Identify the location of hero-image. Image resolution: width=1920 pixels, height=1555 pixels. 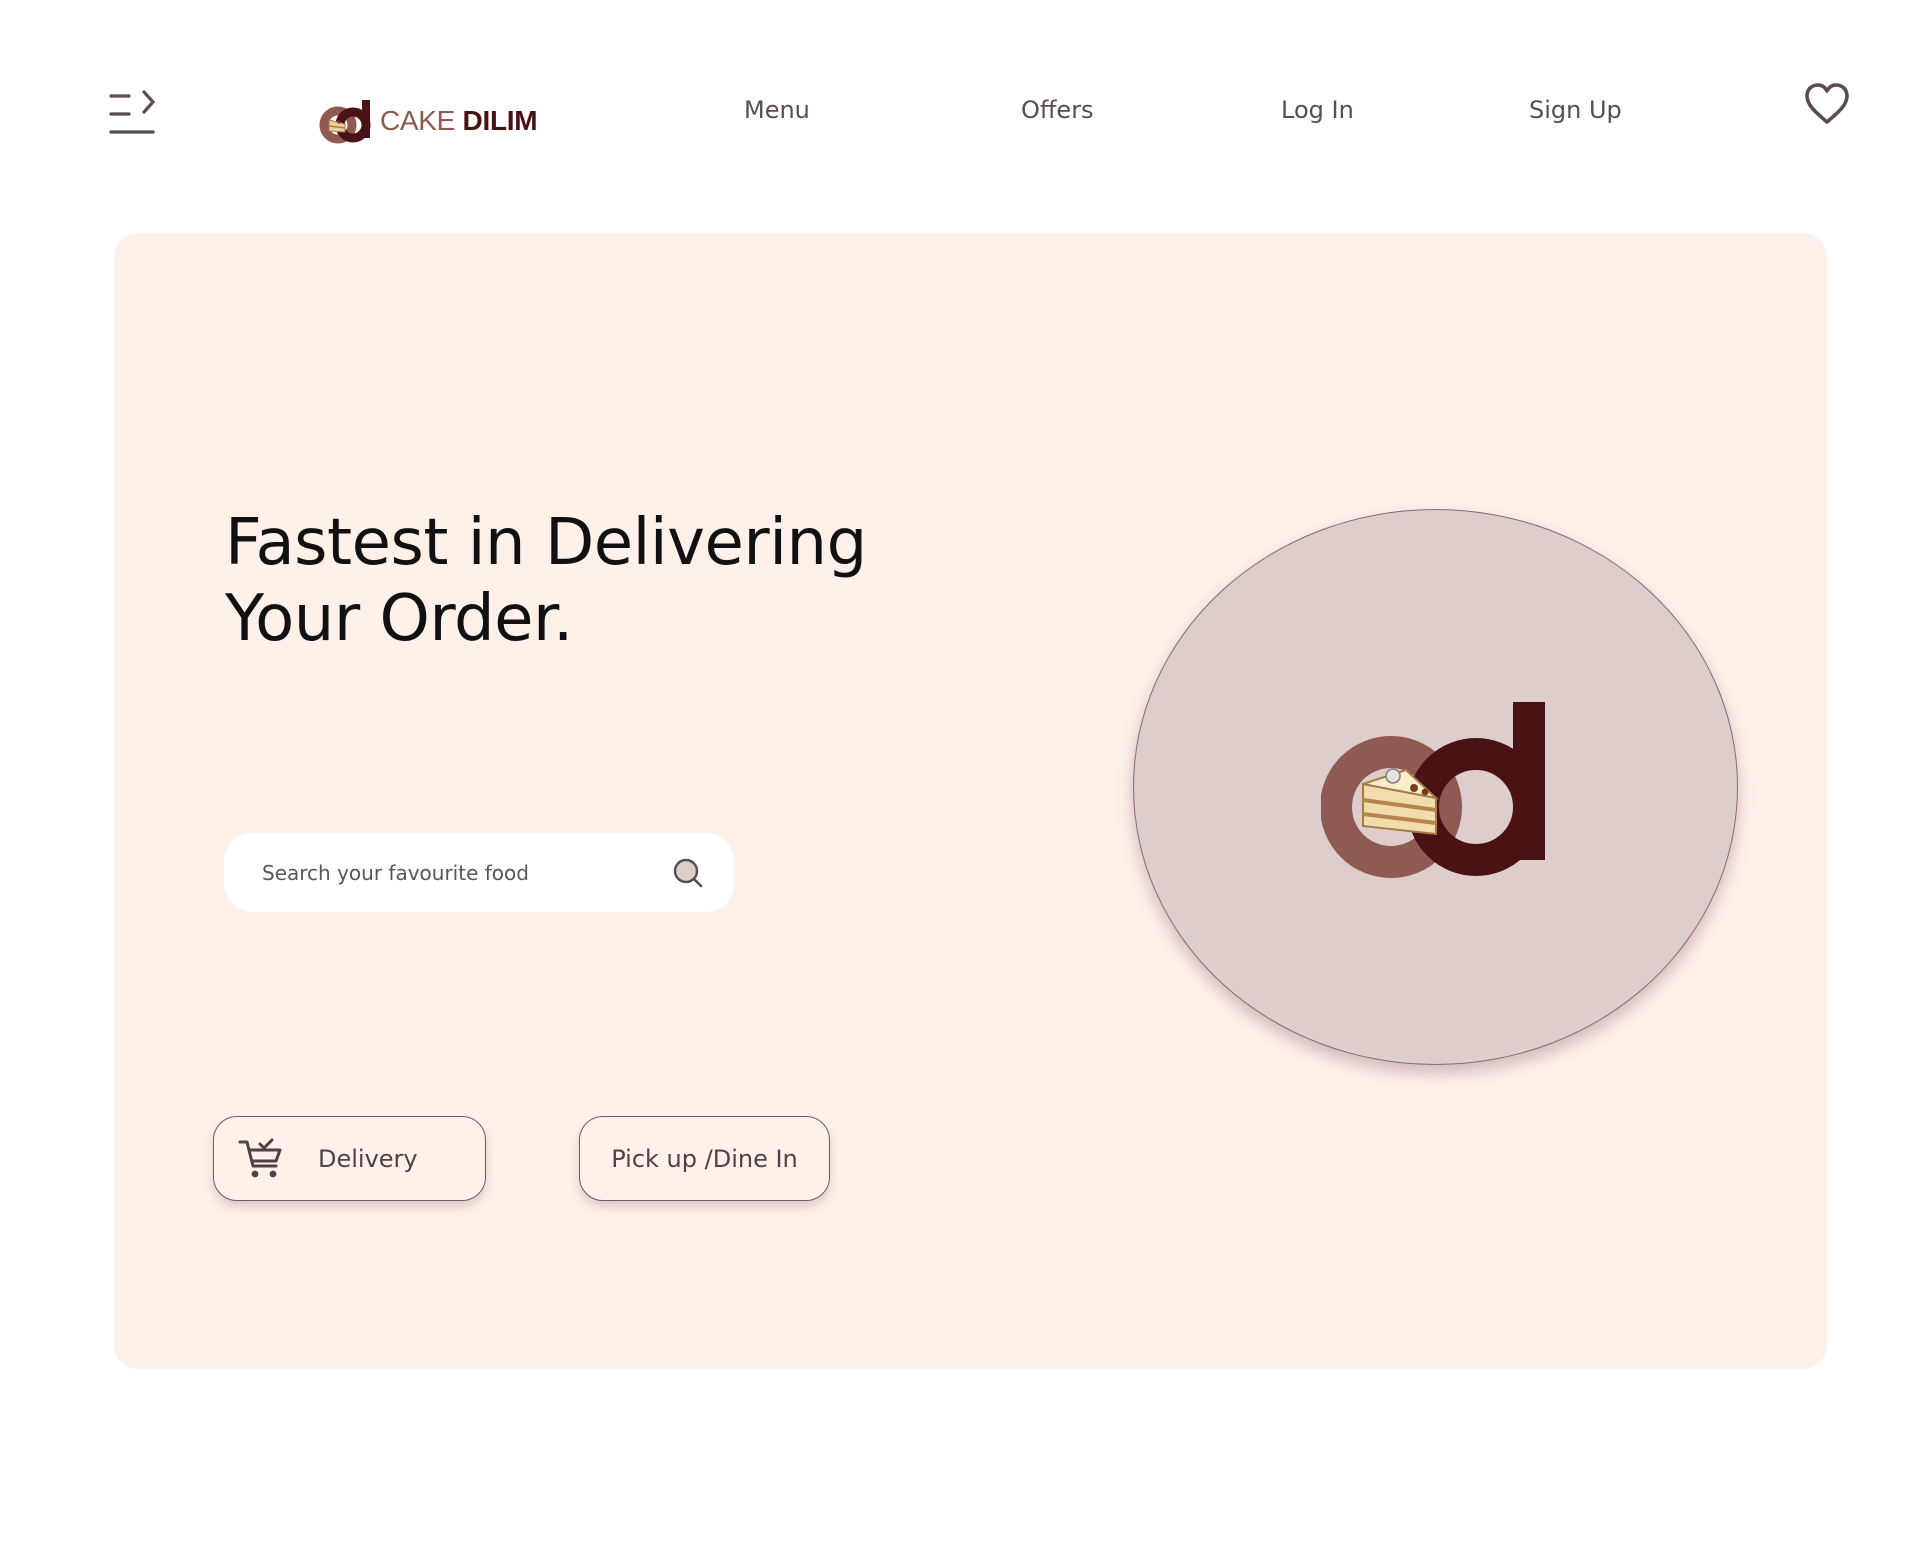
(1435, 787).